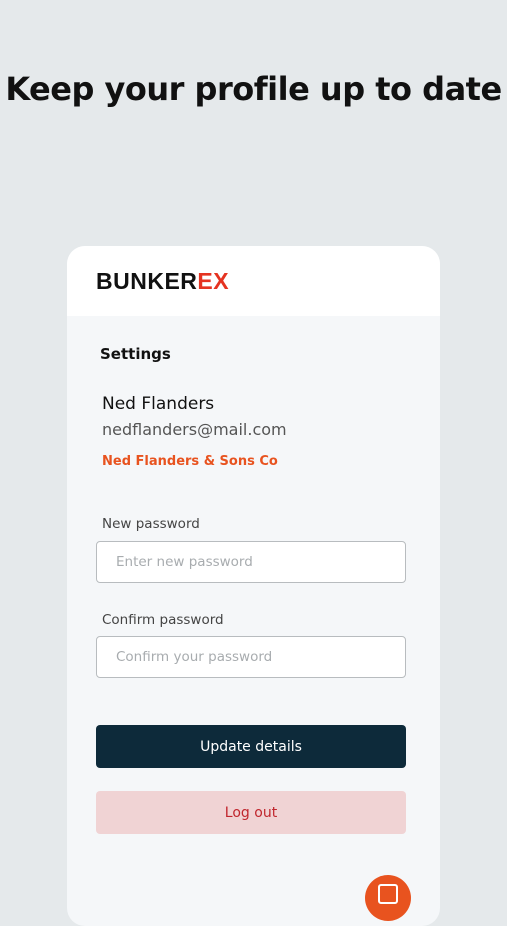 This screenshot has height=926, width=507. I want to click on confirm-password-input, so click(251, 657).